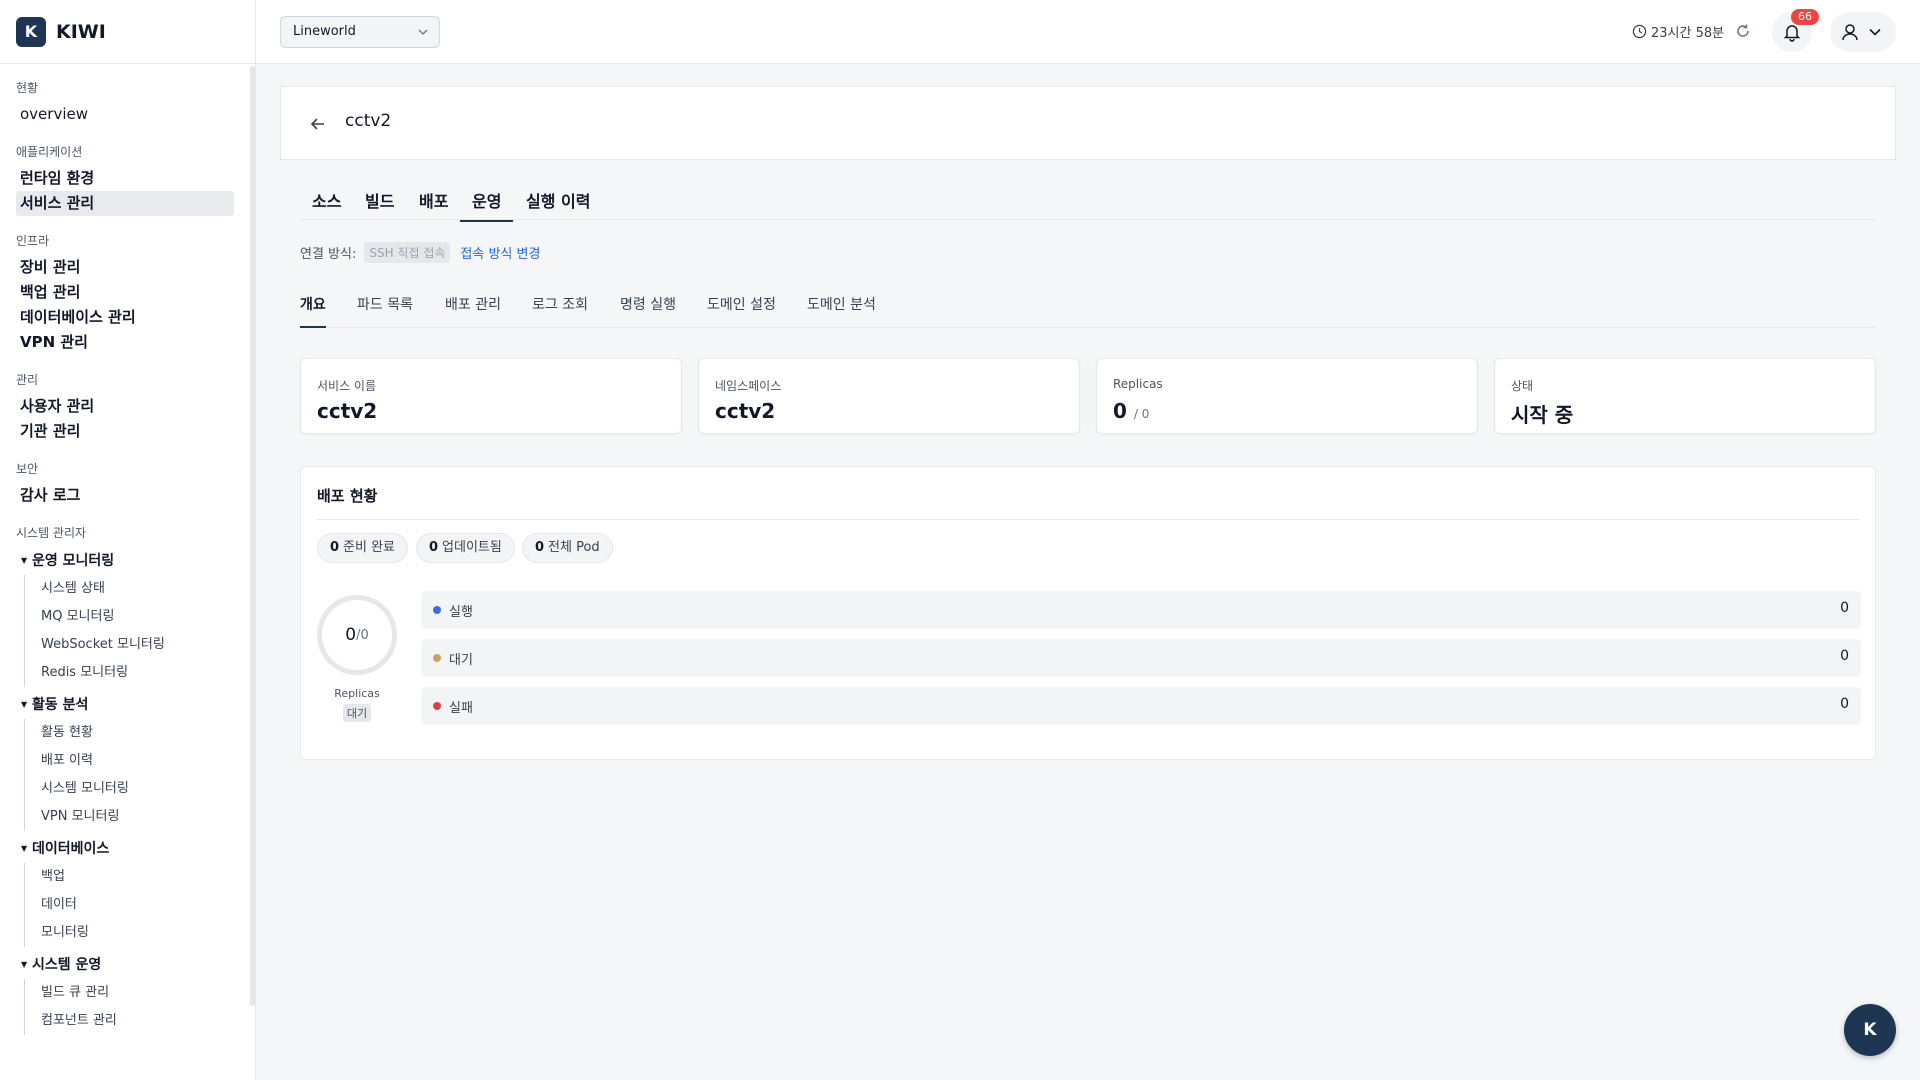 This screenshot has width=1920, height=1080. Describe the element at coordinates (127, 32) in the screenshot. I see `brand: K KIWI` at that location.